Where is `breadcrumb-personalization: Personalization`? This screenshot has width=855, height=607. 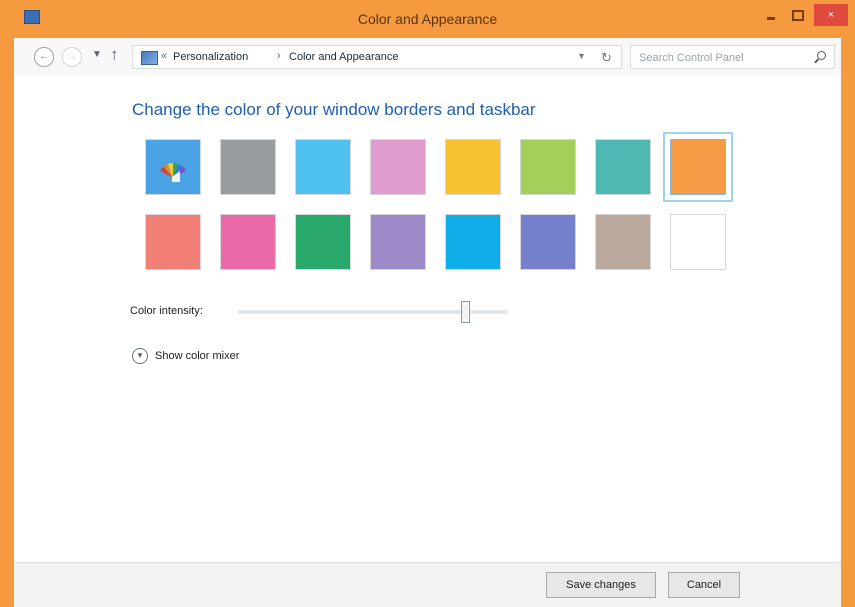 breadcrumb-personalization: Personalization is located at coordinates (210, 57).